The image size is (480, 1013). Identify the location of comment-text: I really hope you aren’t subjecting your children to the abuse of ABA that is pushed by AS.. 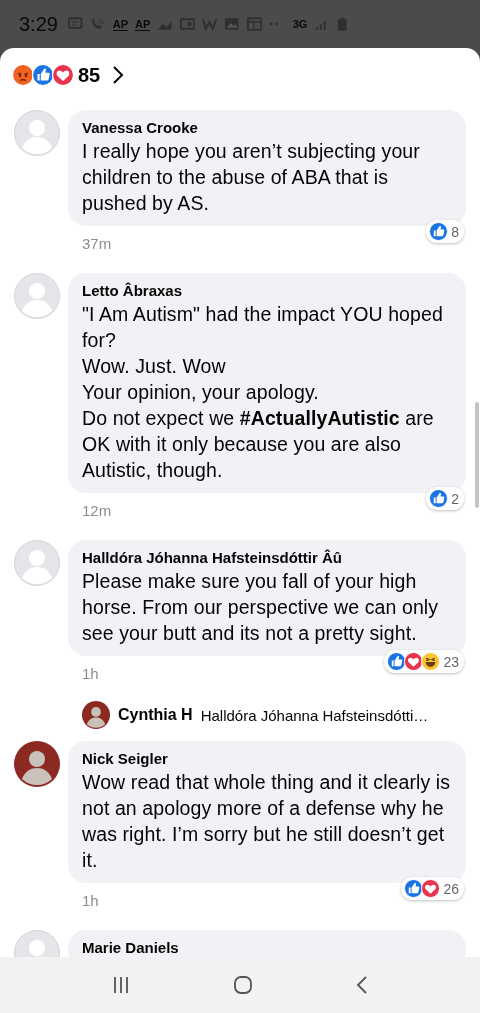
(251, 177).